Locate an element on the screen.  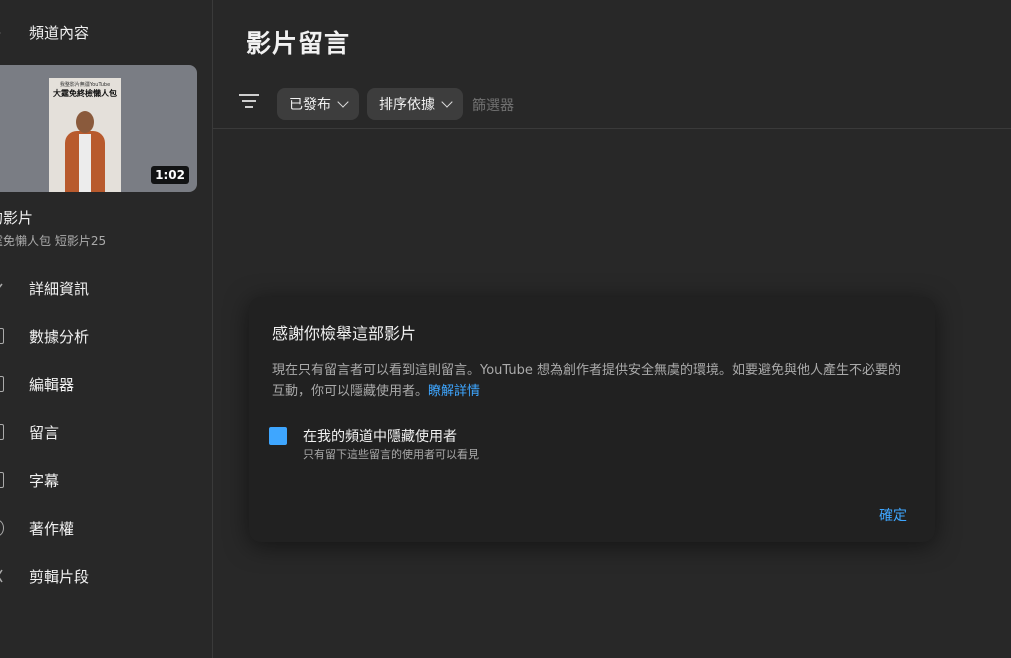
copyright-icon is located at coordinates (2, 528).